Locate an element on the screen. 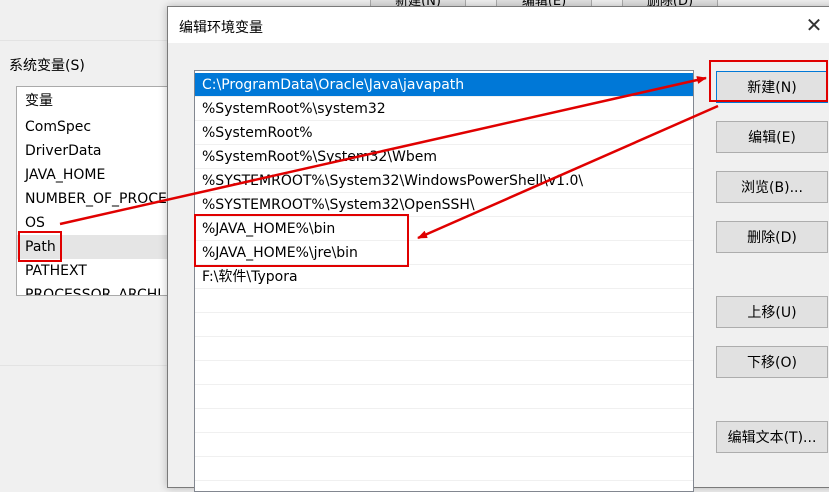  list-item: %SystemRoot%\system32 is located at coordinates (444, 109).